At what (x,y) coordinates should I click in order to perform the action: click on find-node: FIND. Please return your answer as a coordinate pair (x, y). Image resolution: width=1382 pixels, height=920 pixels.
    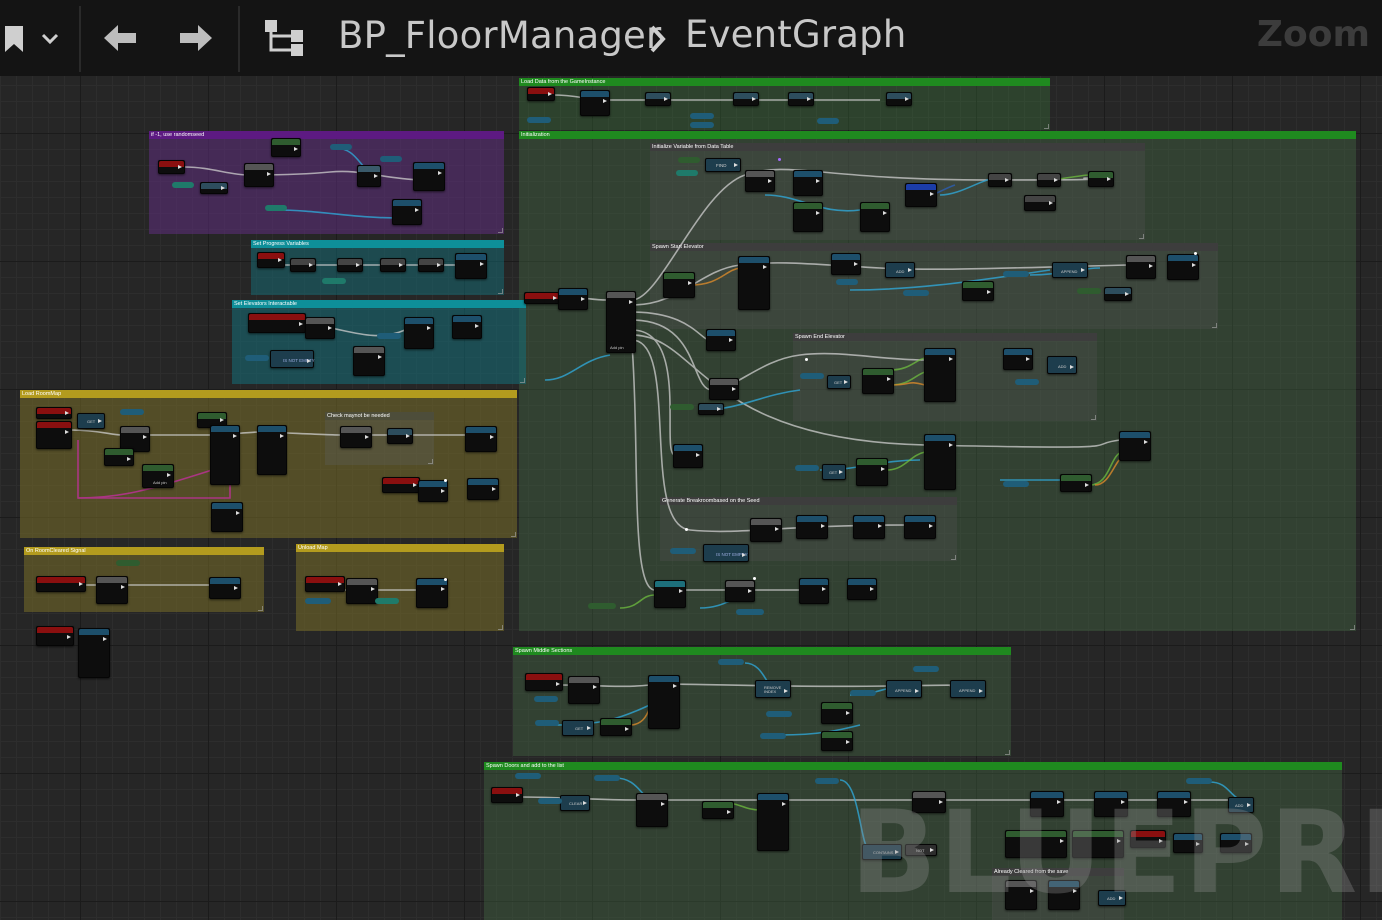
    Looking at the image, I should click on (723, 165).